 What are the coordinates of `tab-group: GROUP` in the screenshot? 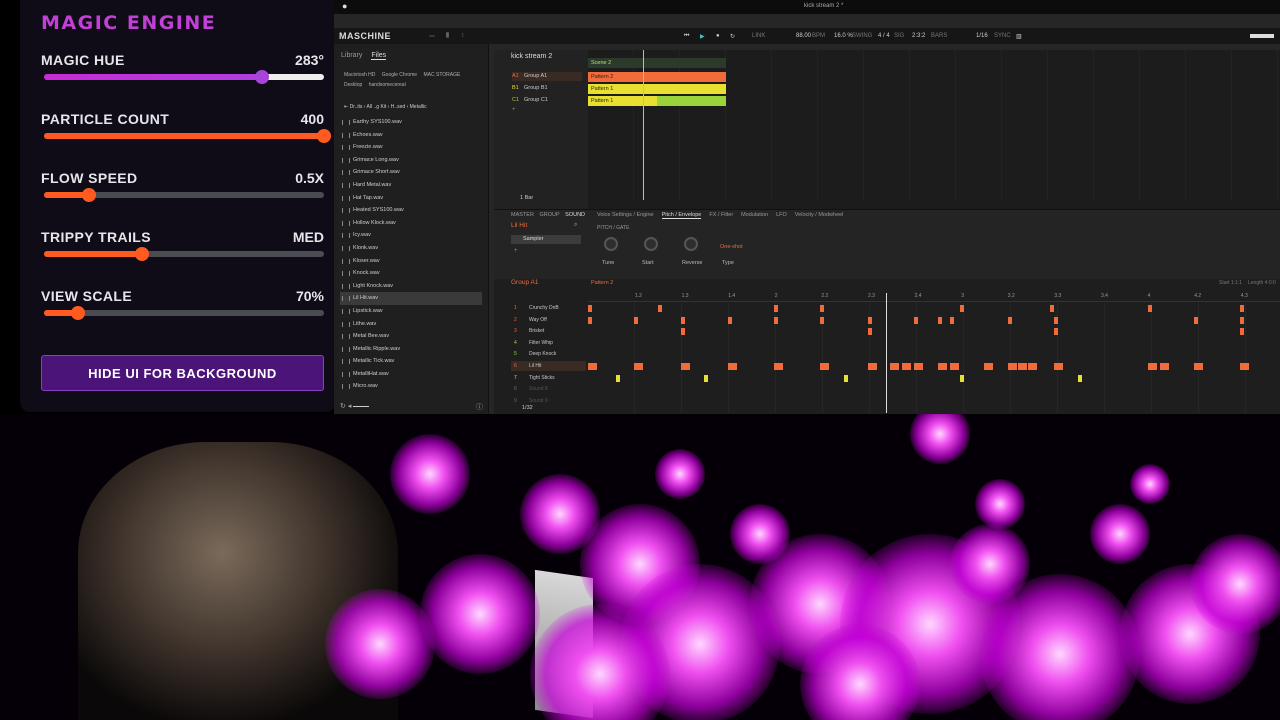 It's located at (549, 215).